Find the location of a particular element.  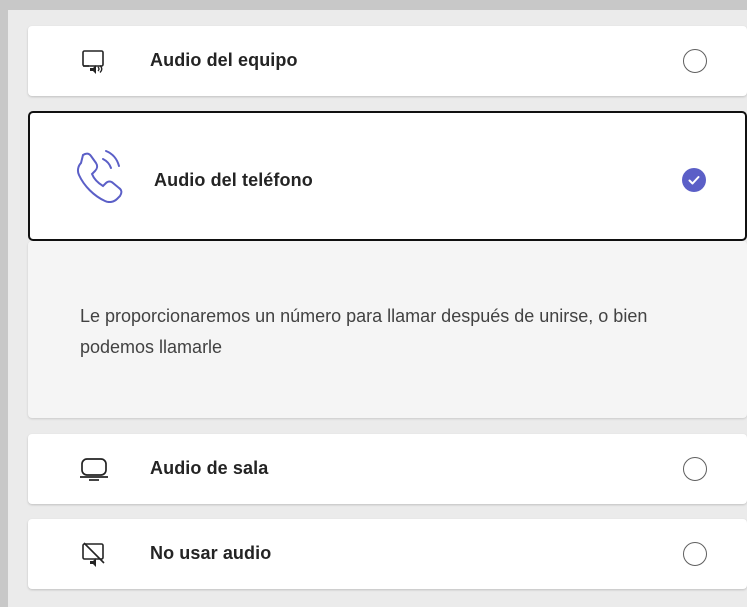

computer-audio-icon is located at coordinates (94, 61).